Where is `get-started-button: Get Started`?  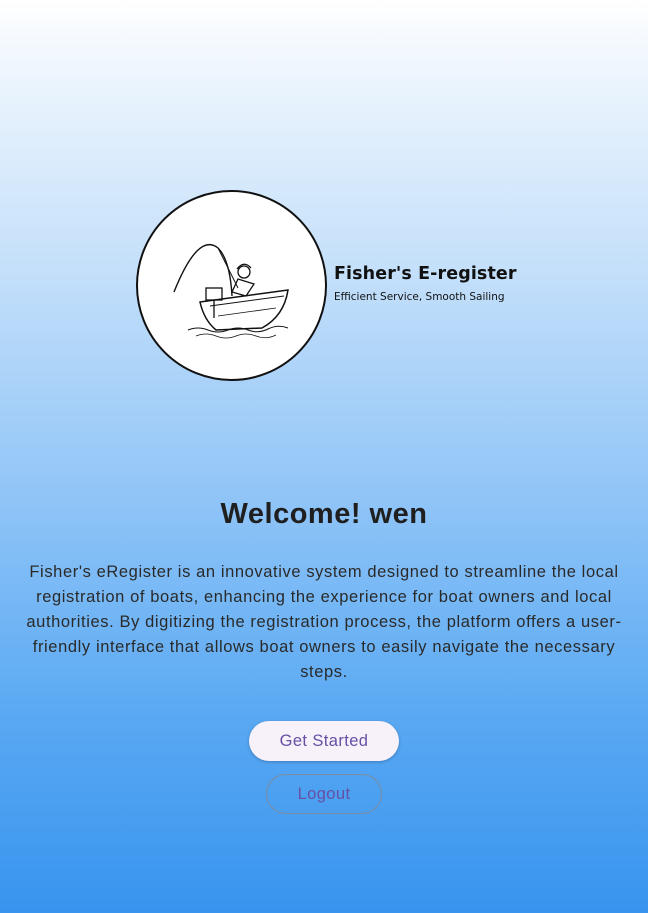 get-started-button: Get Started is located at coordinates (324, 741).